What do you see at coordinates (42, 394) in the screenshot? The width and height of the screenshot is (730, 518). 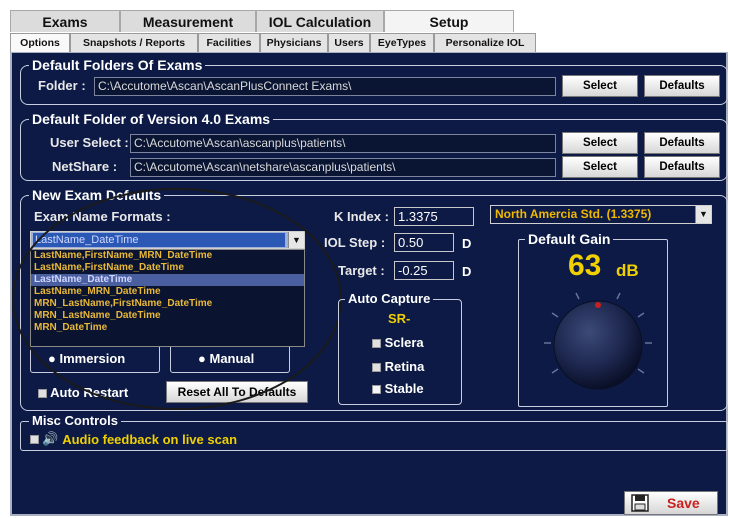 I see `auto-restart-checkbox` at bounding box center [42, 394].